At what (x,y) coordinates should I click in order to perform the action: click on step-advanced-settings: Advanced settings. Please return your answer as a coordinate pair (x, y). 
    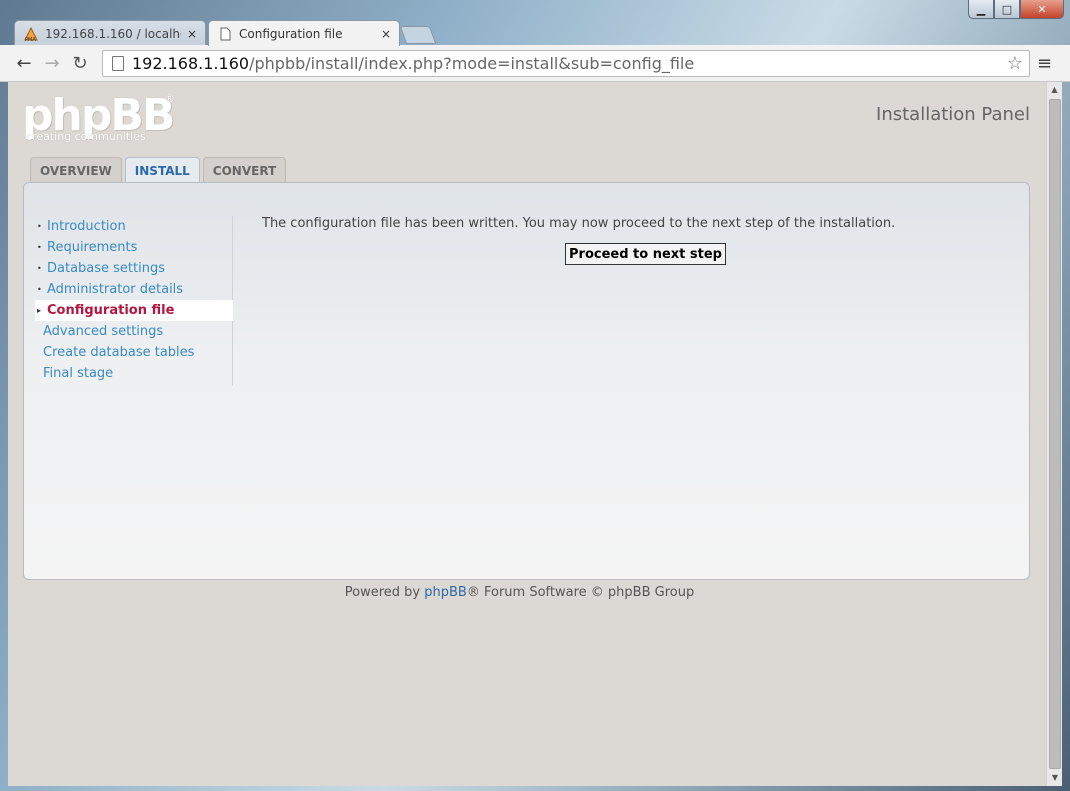
    Looking at the image, I should click on (133, 331).